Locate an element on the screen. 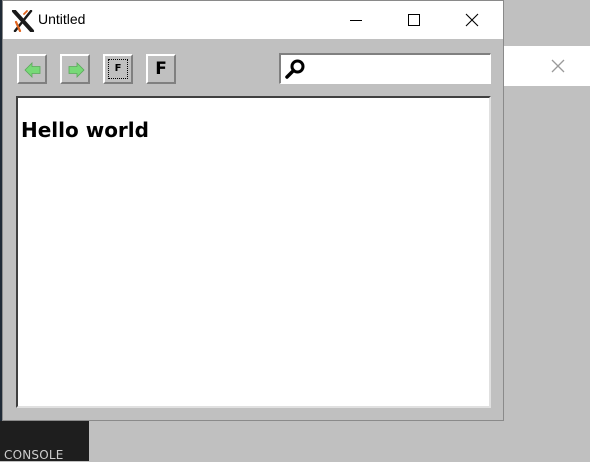 This screenshot has height=462, width=590. arrow-left-icon is located at coordinates (32, 70).